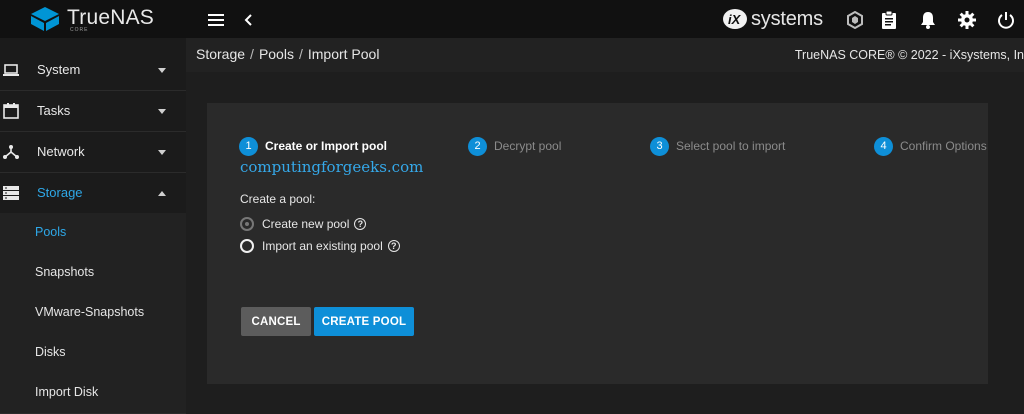  I want to click on step-number: 4, so click(883, 146).